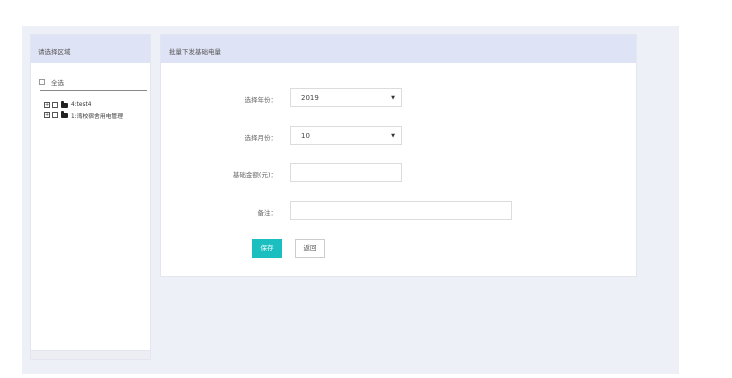 This screenshot has height=378, width=732. What do you see at coordinates (90, 49) in the screenshot?
I see `region-panel-title: 请选择区域` at bounding box center [90, 49].